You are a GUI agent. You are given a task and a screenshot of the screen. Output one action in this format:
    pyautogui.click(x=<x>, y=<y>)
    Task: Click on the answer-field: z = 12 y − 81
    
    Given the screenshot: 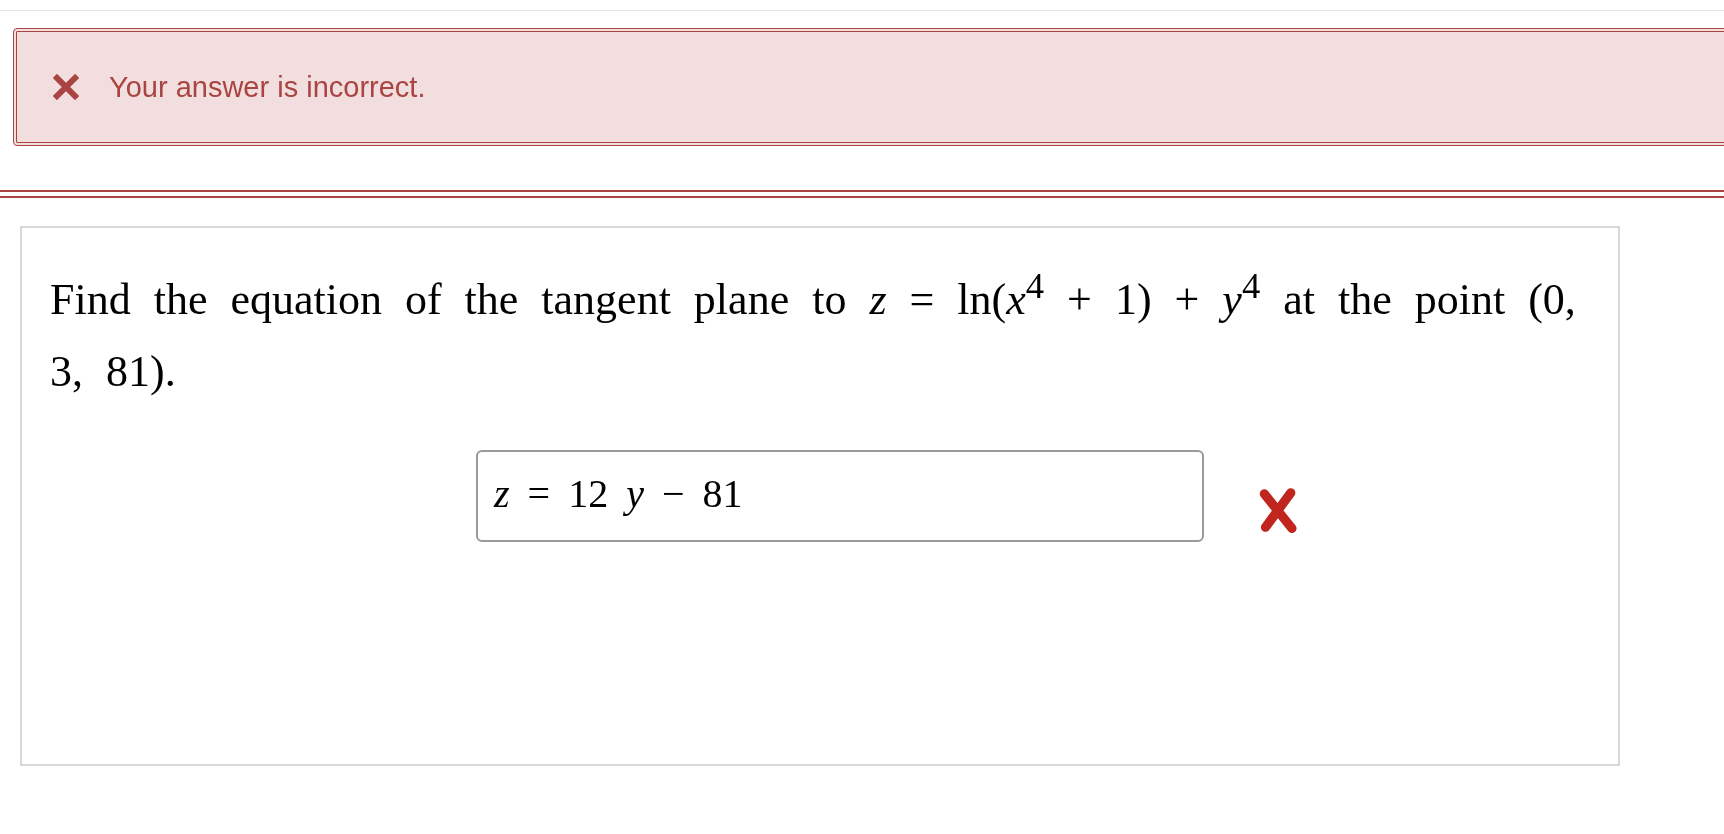 What is the action you would take?
    pyautogui.click(x=840, y=495)
    